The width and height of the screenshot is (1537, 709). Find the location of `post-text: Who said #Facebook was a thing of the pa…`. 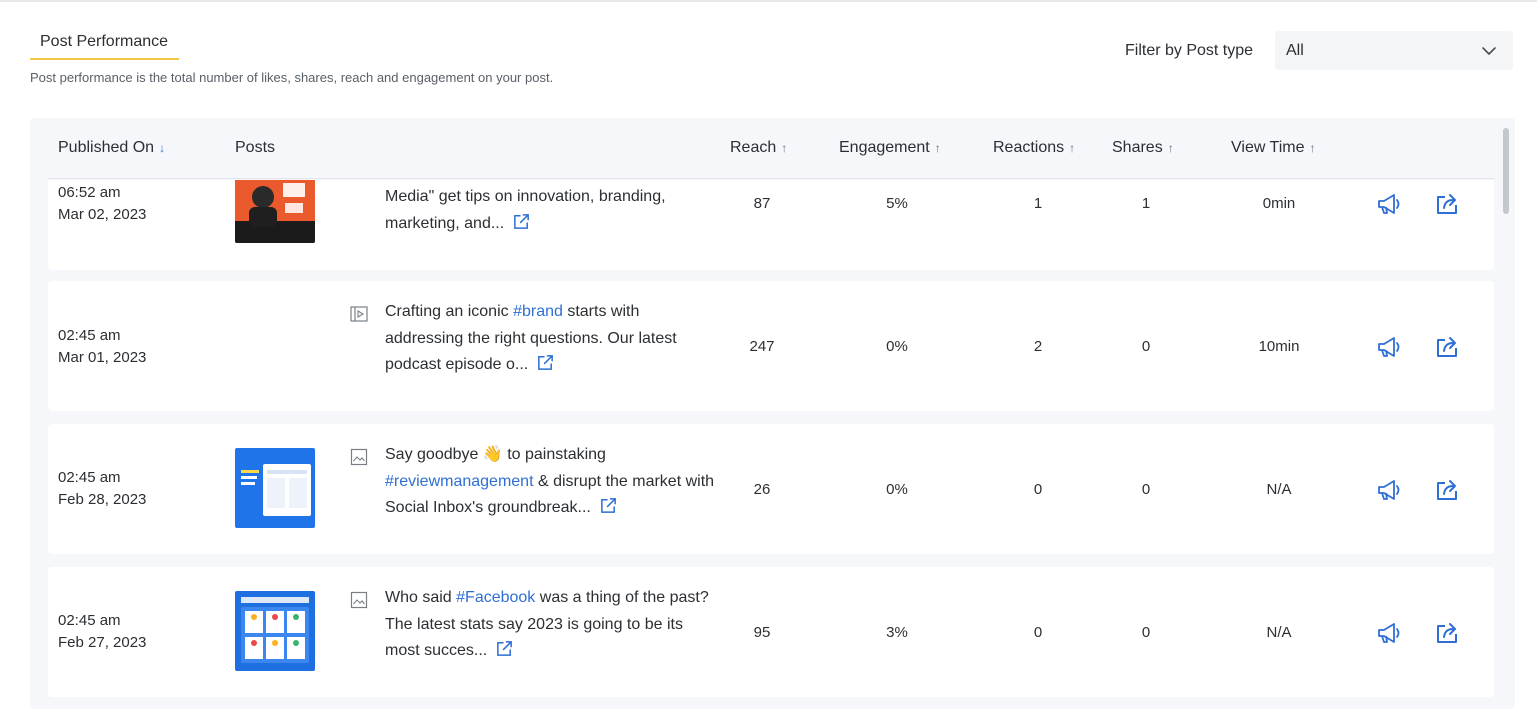

post-text: Who said #Facebook was a thing of the pa… is located at coordinates (547, 624).